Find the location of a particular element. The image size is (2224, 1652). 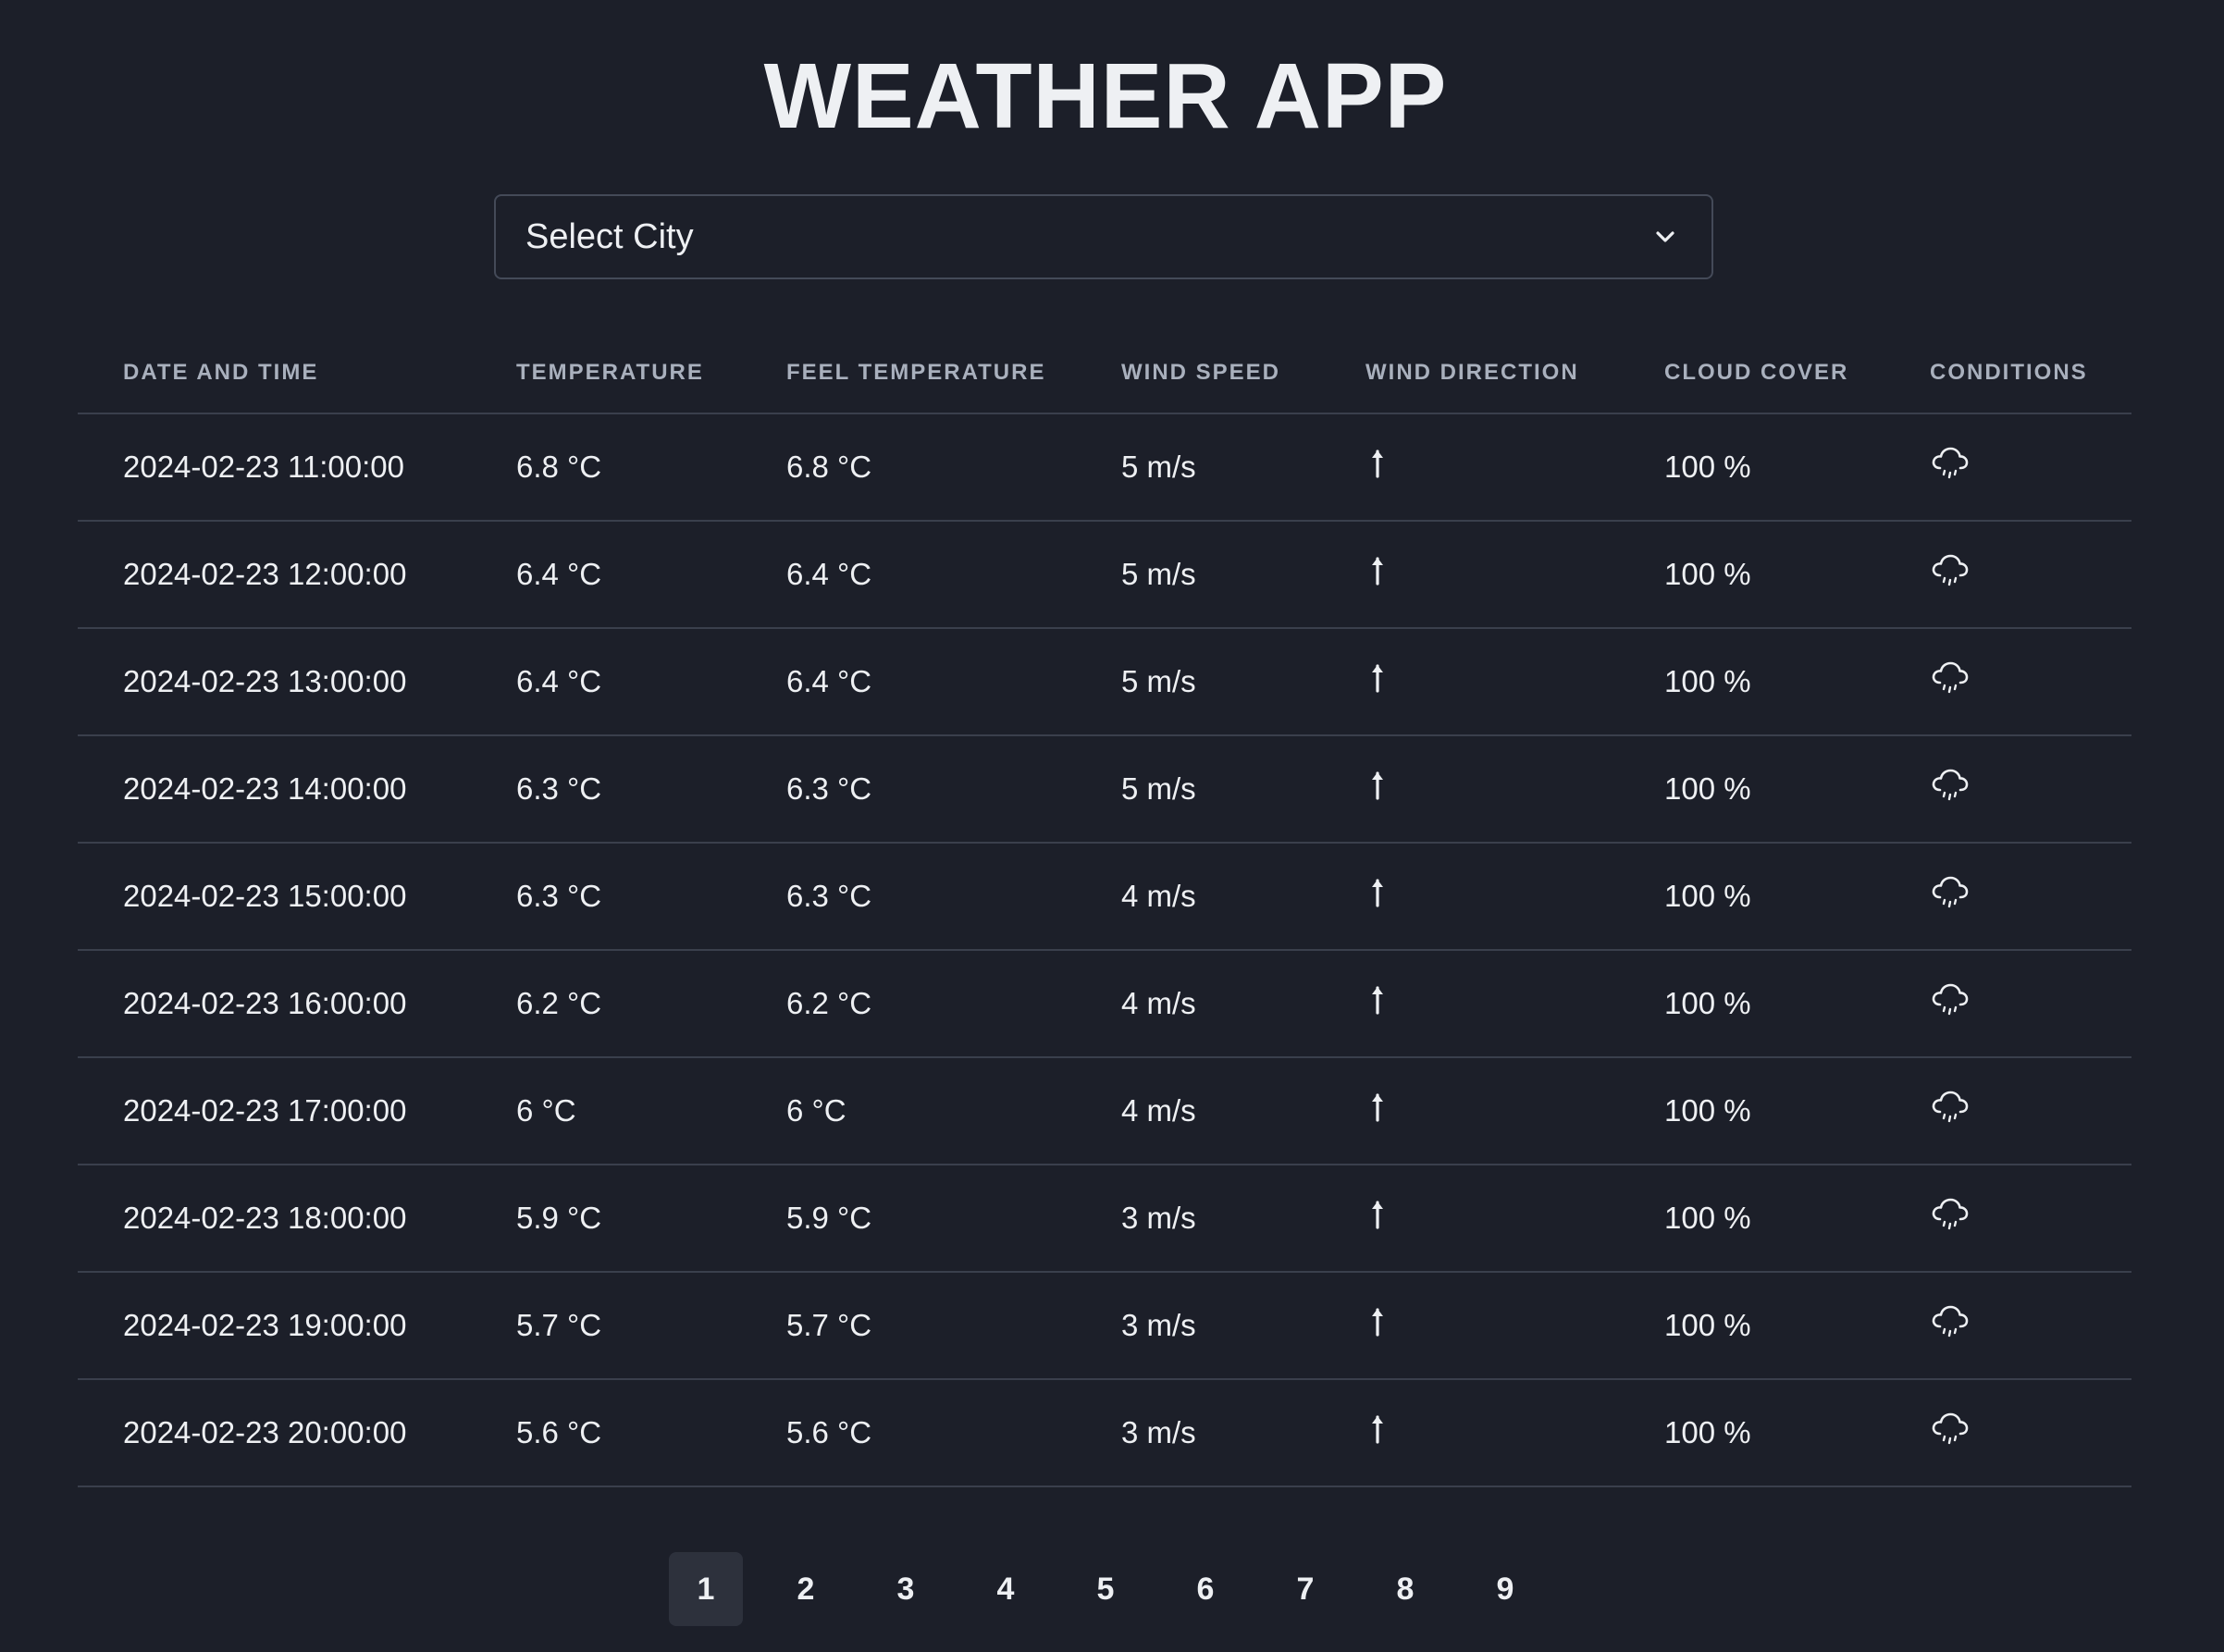

page-button-4: 4 is located at coordinates (1006, 1589).